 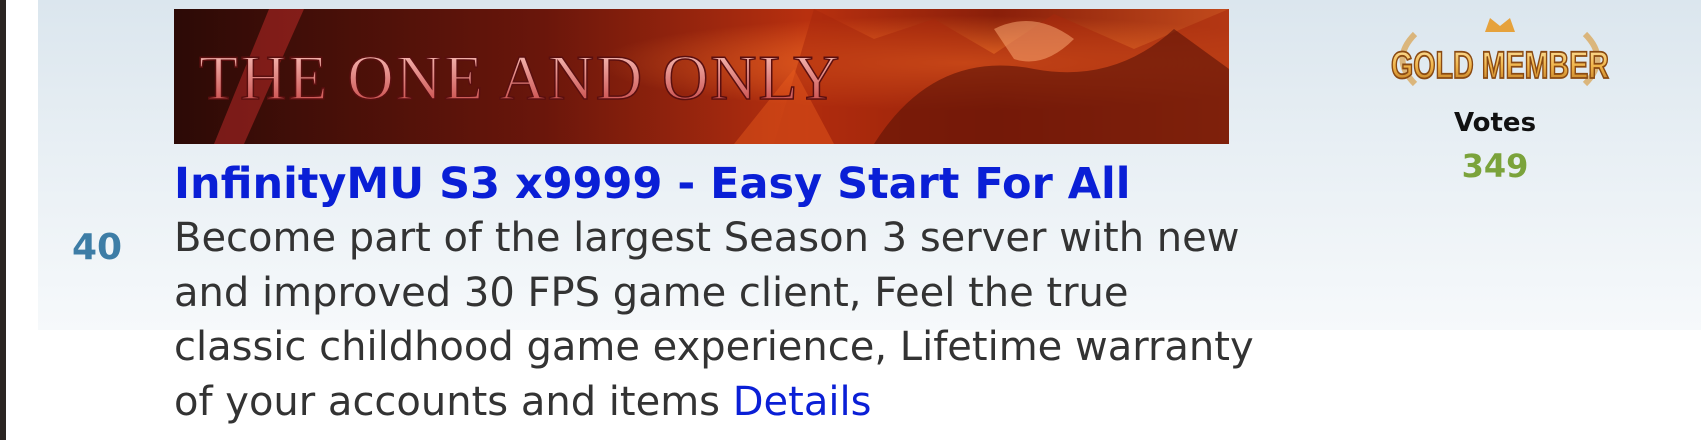 I want to click on badge-text: GOLD MEMBER, so click(x=1500, y=66).